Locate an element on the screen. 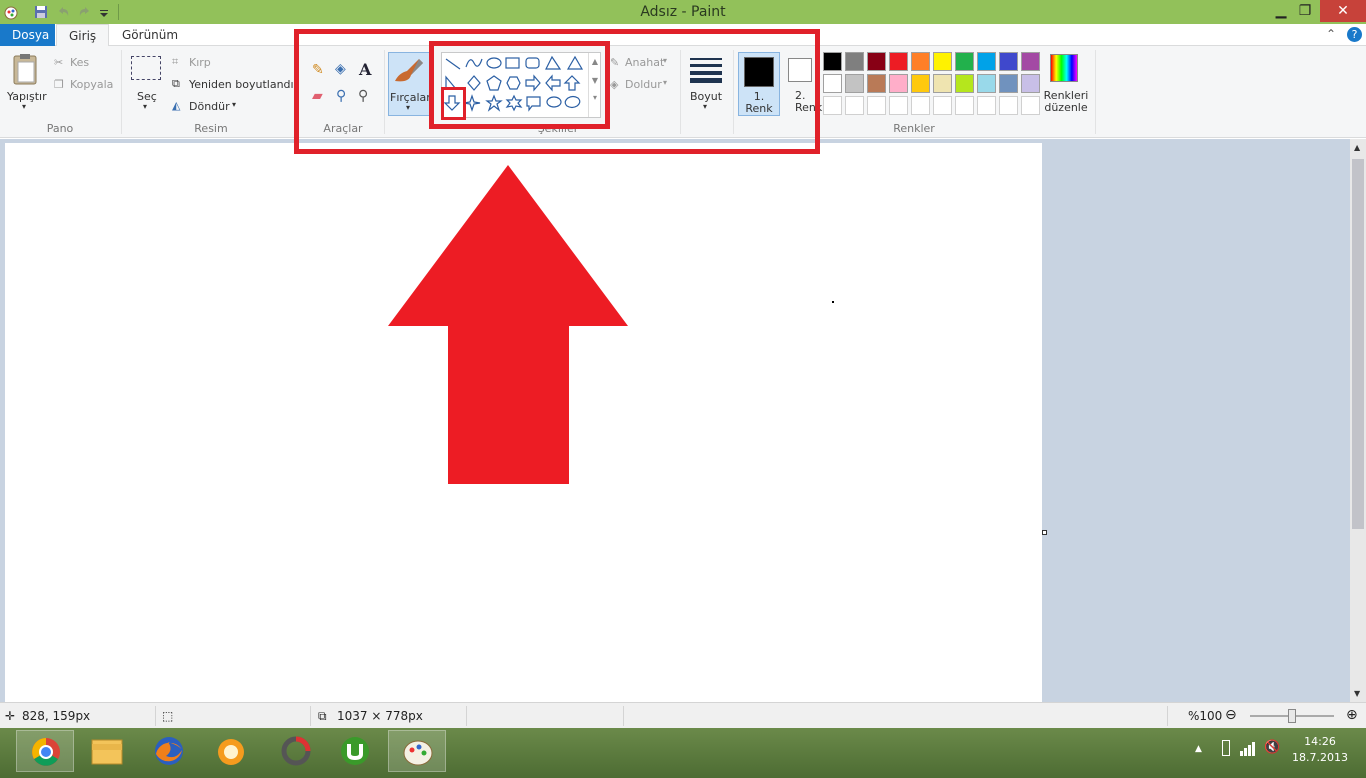  canvas-size: 1037 × 778px is located at coordinates (380, 716).